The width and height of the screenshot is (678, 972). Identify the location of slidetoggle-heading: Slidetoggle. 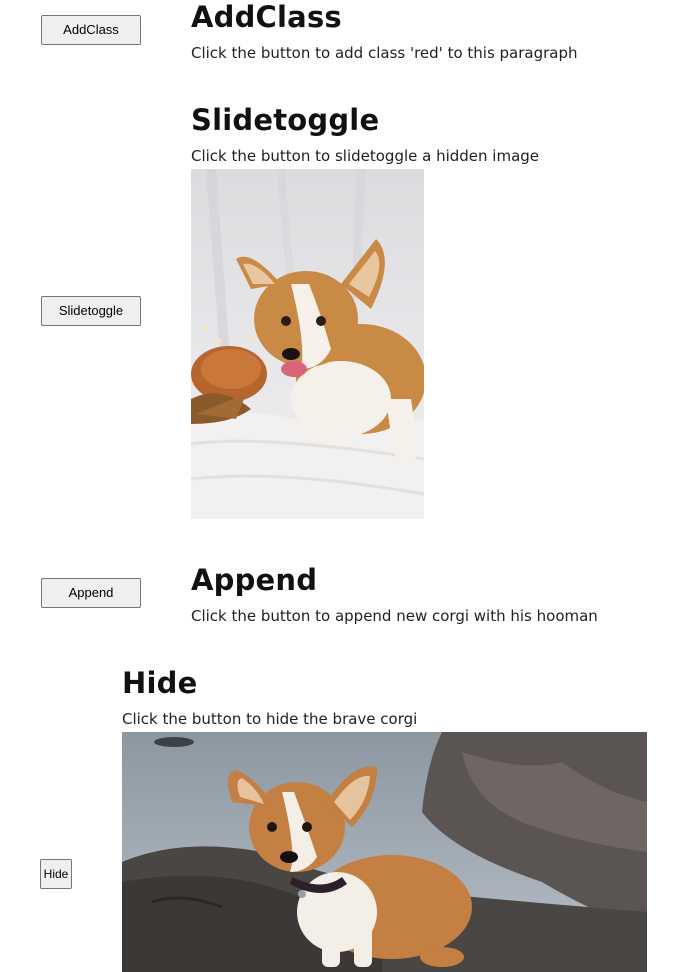
(285, 120).